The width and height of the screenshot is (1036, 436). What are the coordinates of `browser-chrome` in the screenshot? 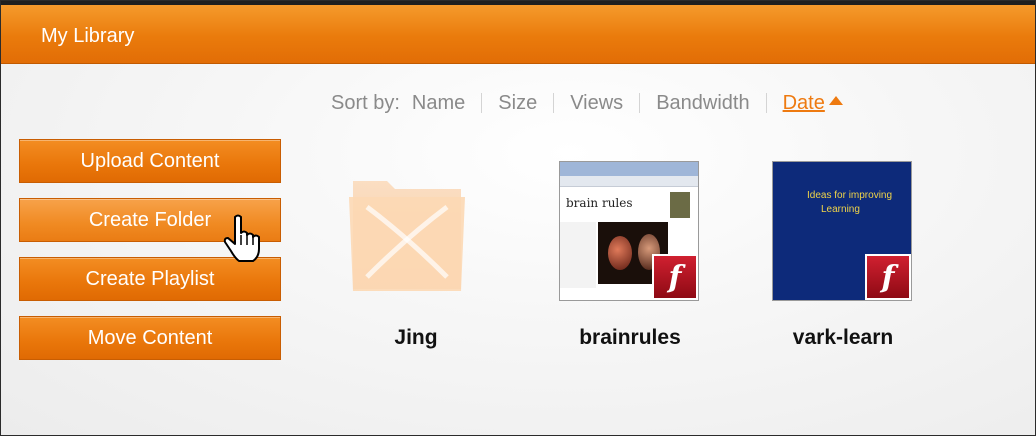 It's located at (629, 169).